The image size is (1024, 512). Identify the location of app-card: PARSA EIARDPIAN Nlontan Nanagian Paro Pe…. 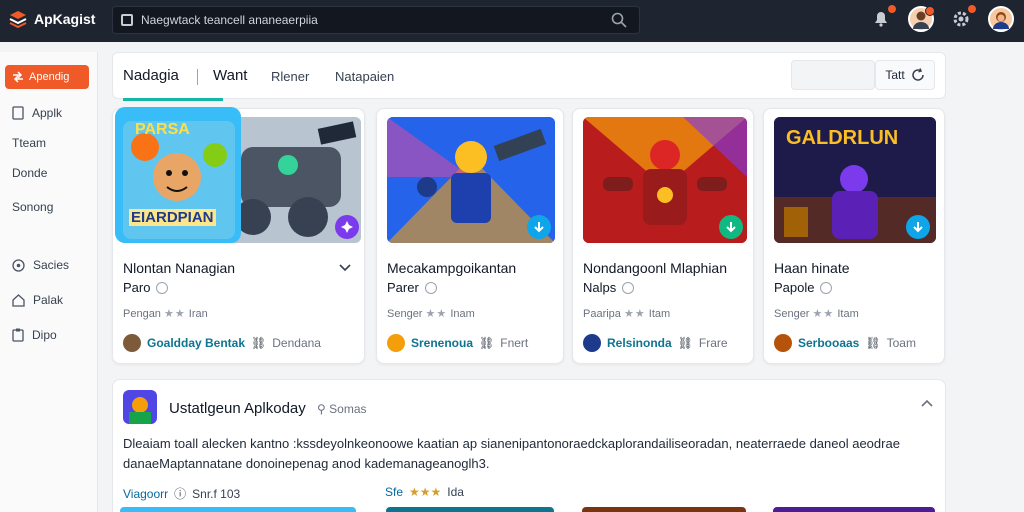
(238, 235).